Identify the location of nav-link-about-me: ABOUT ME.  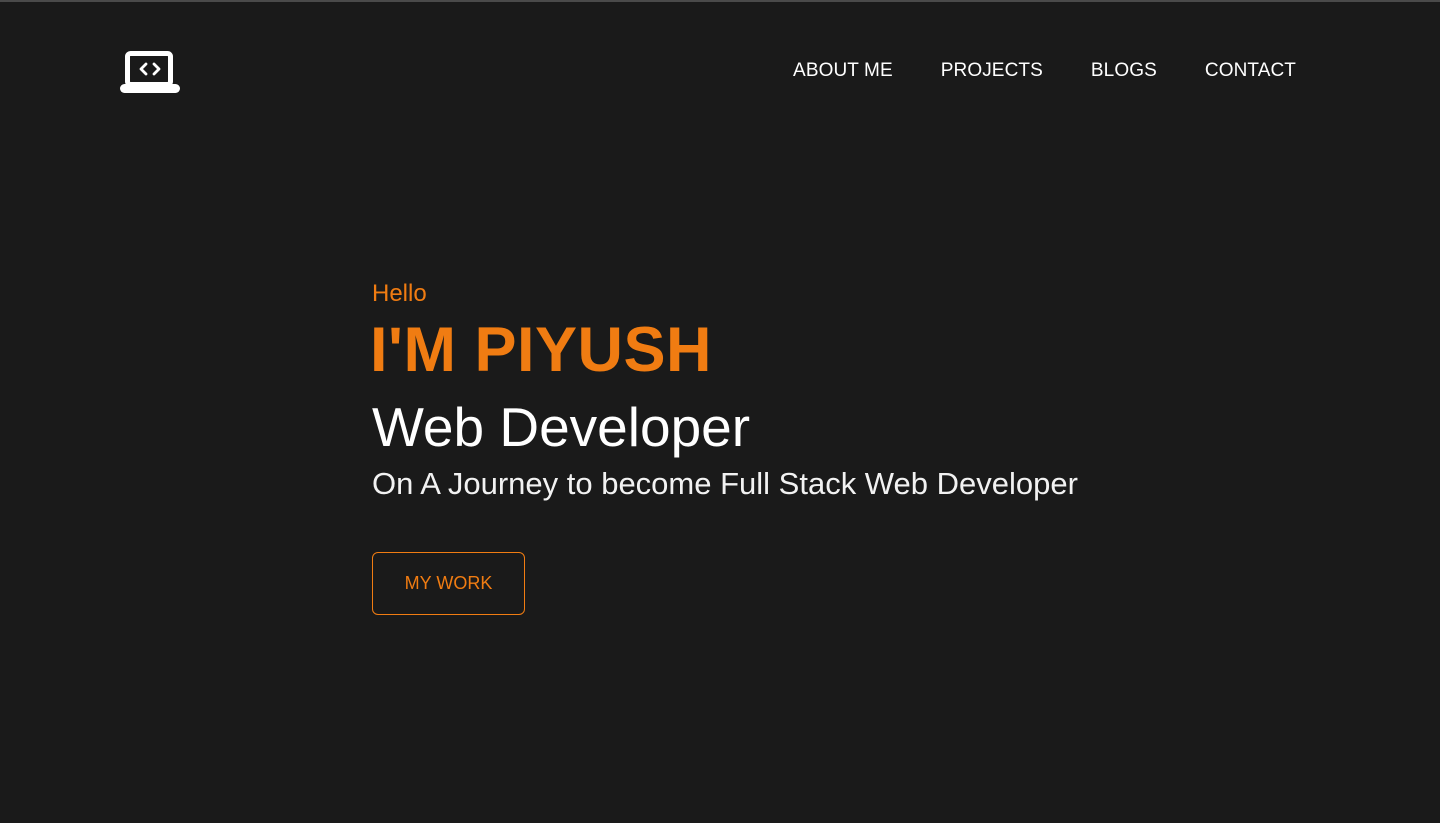
(843, 70).